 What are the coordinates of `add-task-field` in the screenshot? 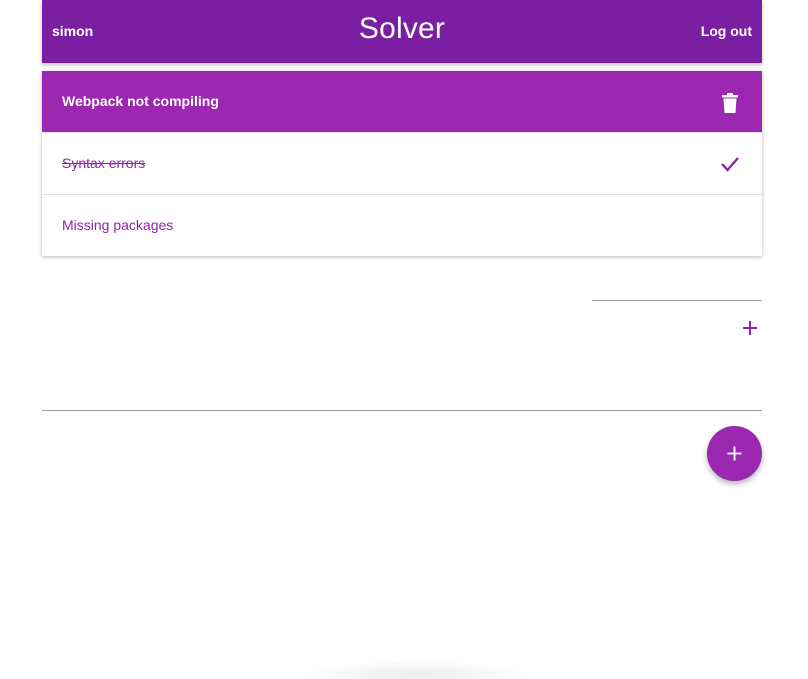 It's located at (677, 325).